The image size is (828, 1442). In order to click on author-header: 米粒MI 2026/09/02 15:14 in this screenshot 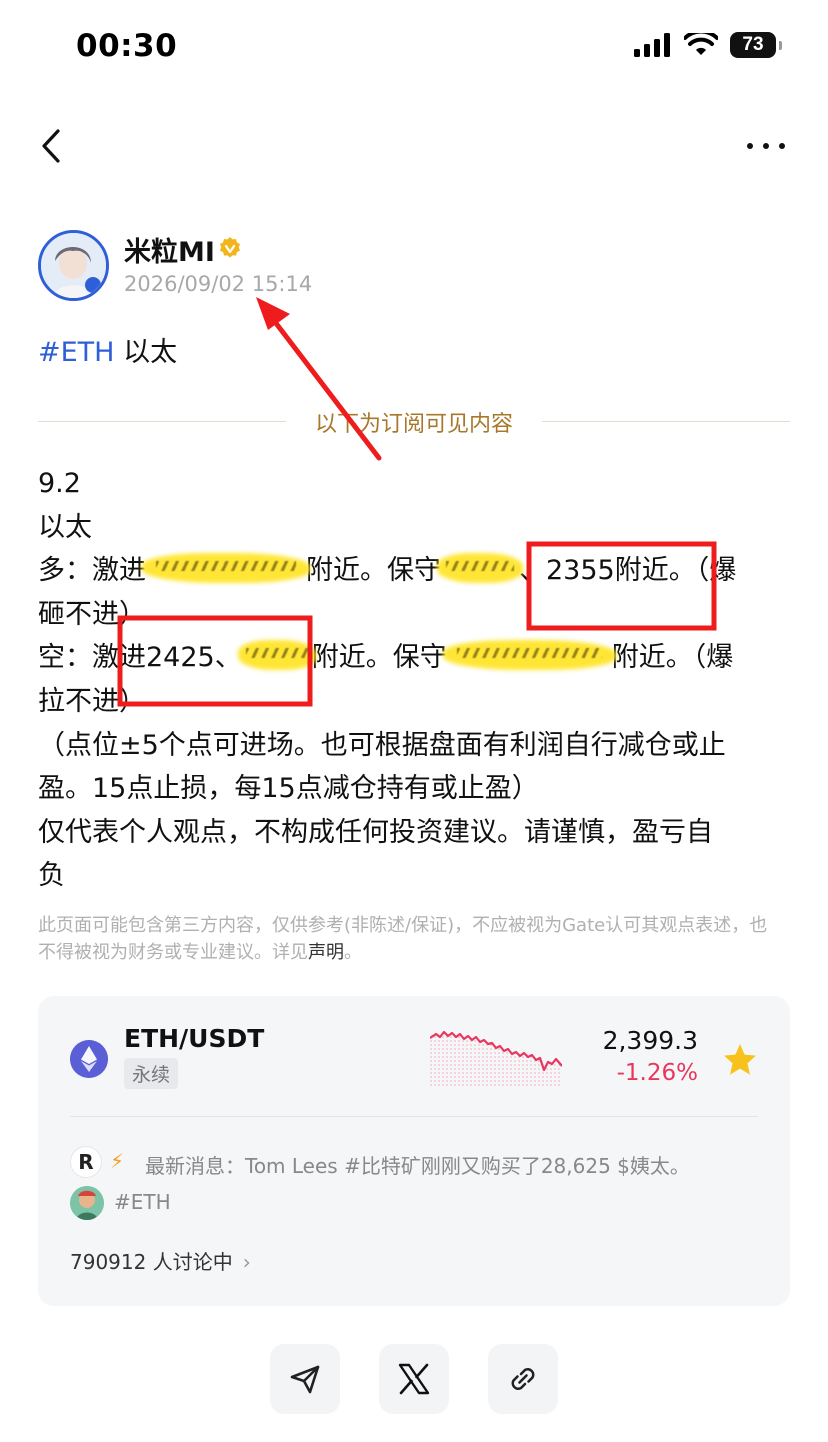, I will do `click(388, 266)`.